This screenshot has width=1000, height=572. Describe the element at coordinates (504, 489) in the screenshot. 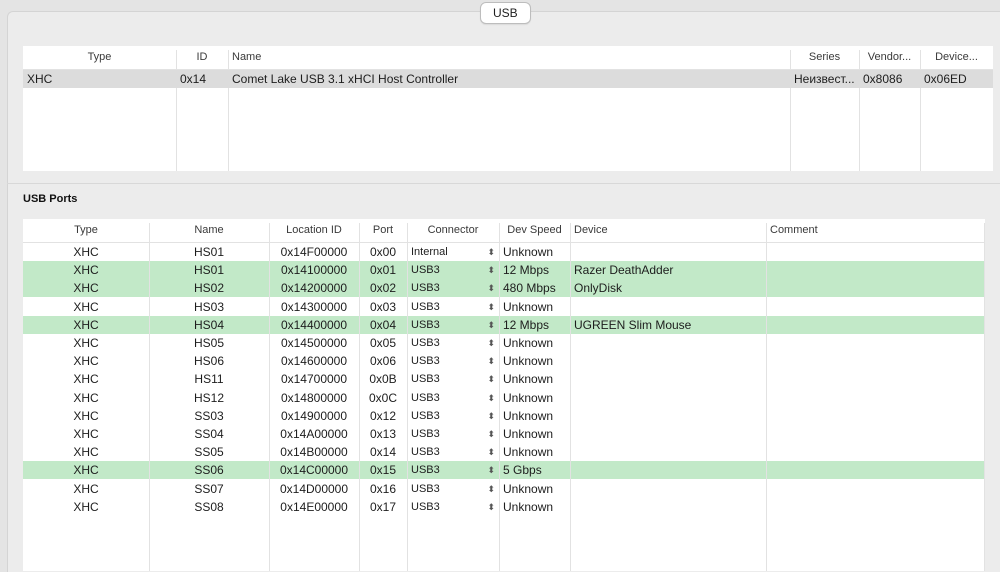

I see `port-row: XHC SS07 0x14D00000 0x16 USB3 ⬍ Unknown` at that location.